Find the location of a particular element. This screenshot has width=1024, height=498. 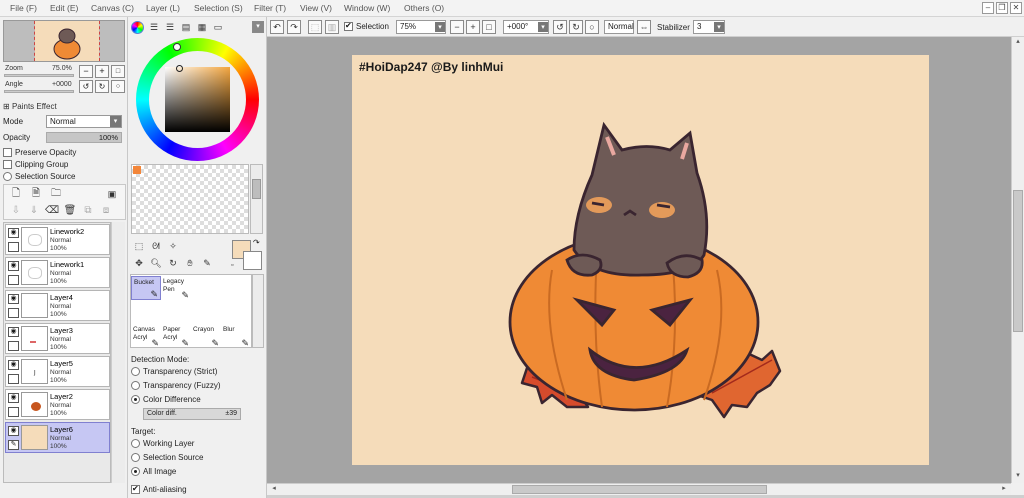

rotate-reset-button: ○ is located at coordinates (118, 86).